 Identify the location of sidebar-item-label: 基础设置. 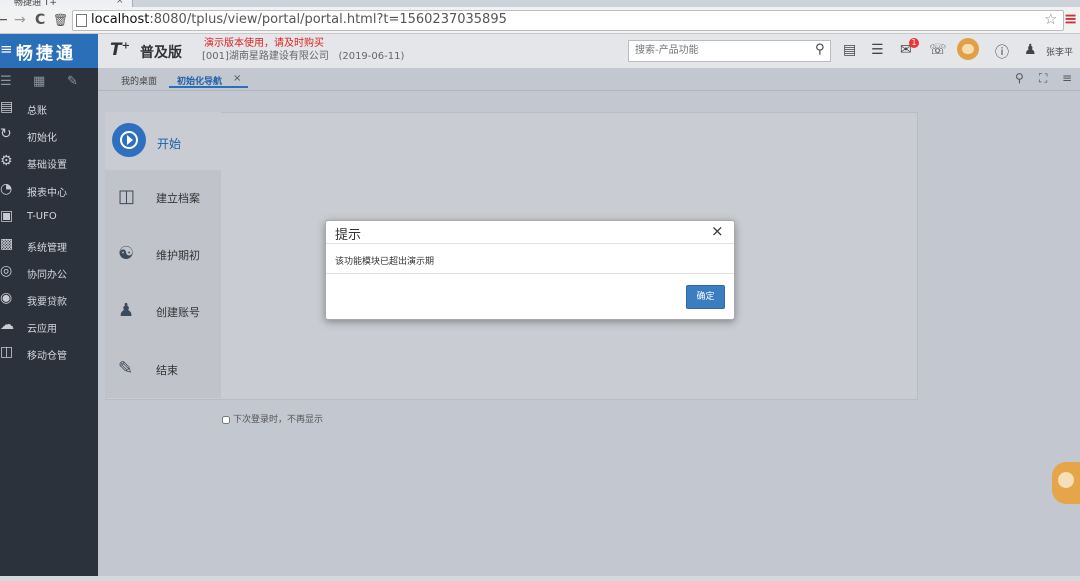
(47, 165).